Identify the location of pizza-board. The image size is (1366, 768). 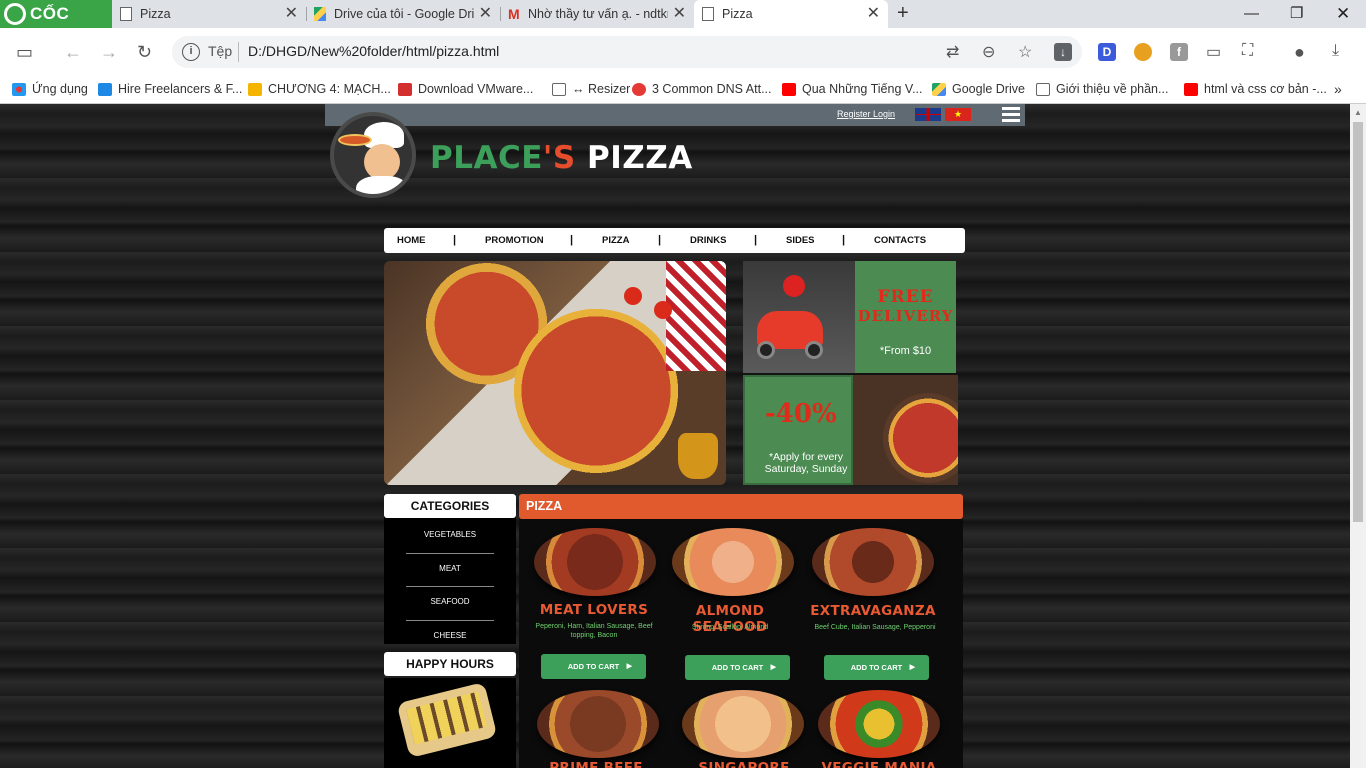
(447, 720).